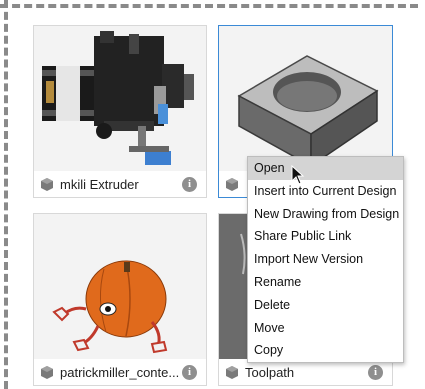  I want to click on dashed-border-top, so click(209, 6).